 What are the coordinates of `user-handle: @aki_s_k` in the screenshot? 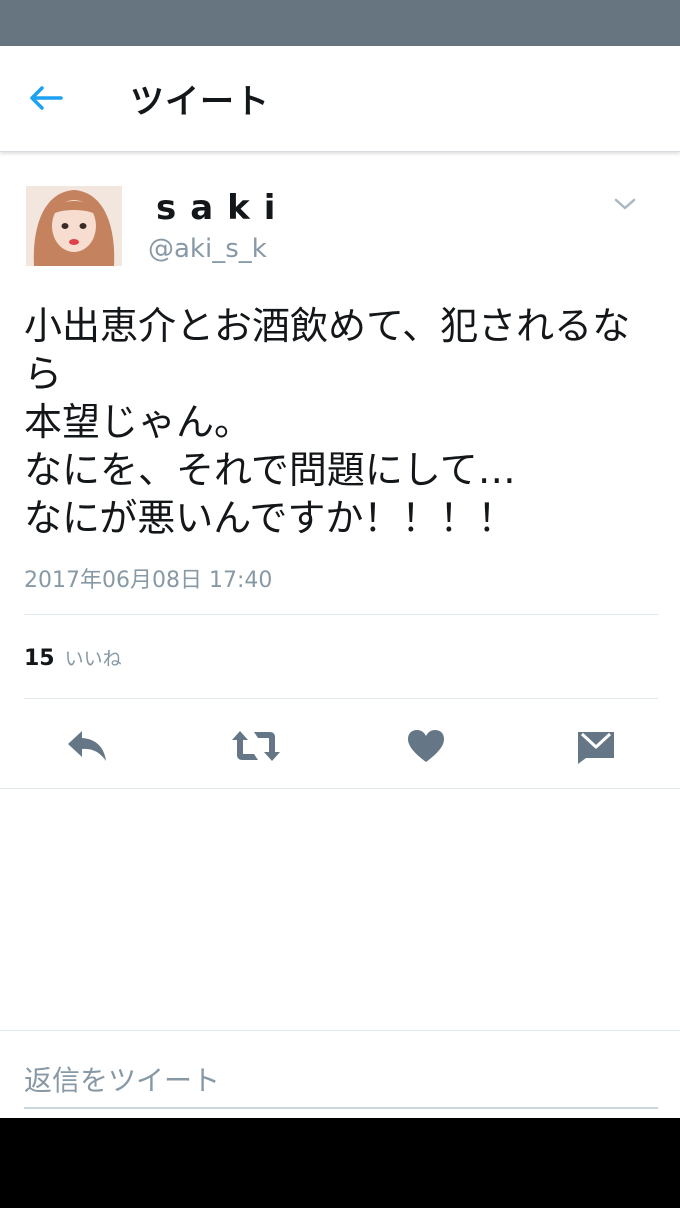 It's located at (207, 249).